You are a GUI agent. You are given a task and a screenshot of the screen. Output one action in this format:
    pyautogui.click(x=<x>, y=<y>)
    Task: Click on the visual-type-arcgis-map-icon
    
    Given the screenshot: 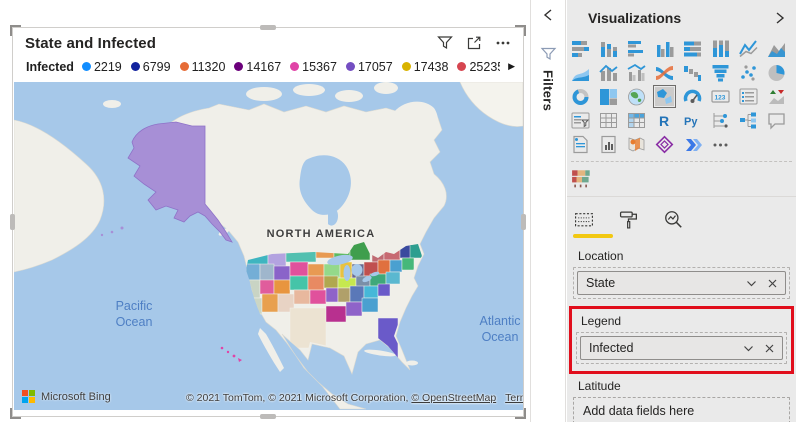 What is the action you would take?
    pyautogui.click(x=636, y=144)
    